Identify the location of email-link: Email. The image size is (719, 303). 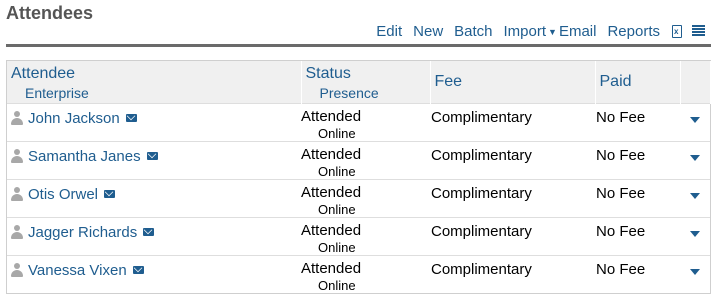
(578, 31).